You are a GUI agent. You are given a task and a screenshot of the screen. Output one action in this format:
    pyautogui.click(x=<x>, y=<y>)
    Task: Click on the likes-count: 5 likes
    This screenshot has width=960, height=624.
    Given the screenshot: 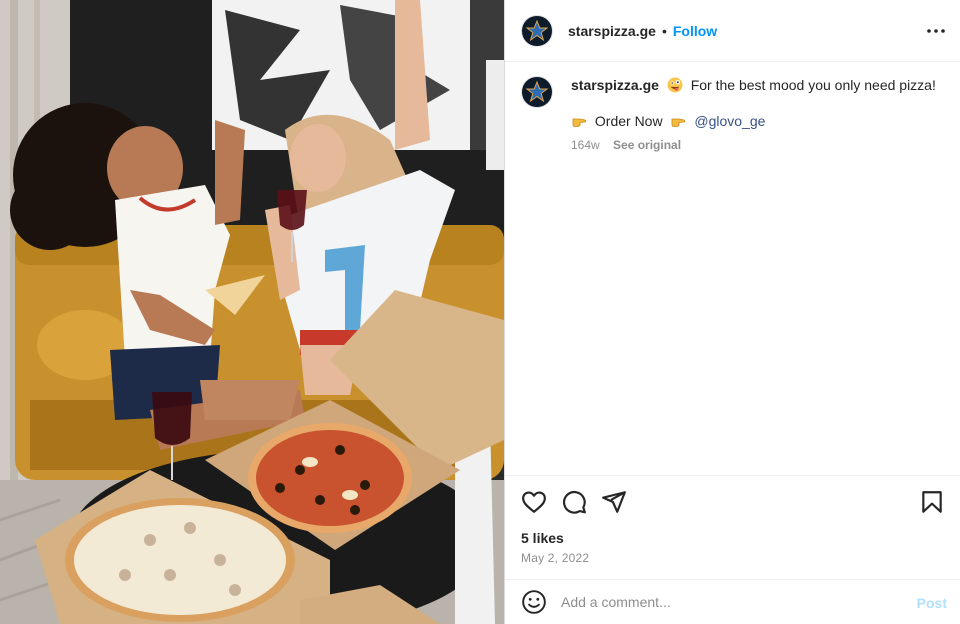 What is the action you would take?
    pyautogui.click(x=542, y=538)
    